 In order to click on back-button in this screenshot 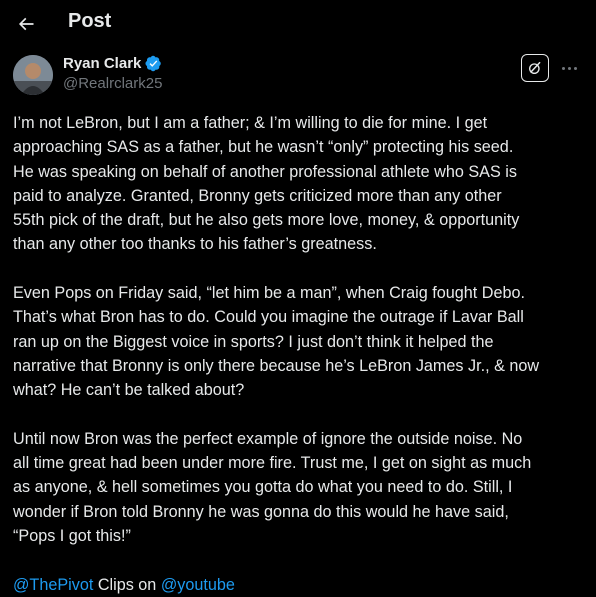, I will do `click(26, 24)`.